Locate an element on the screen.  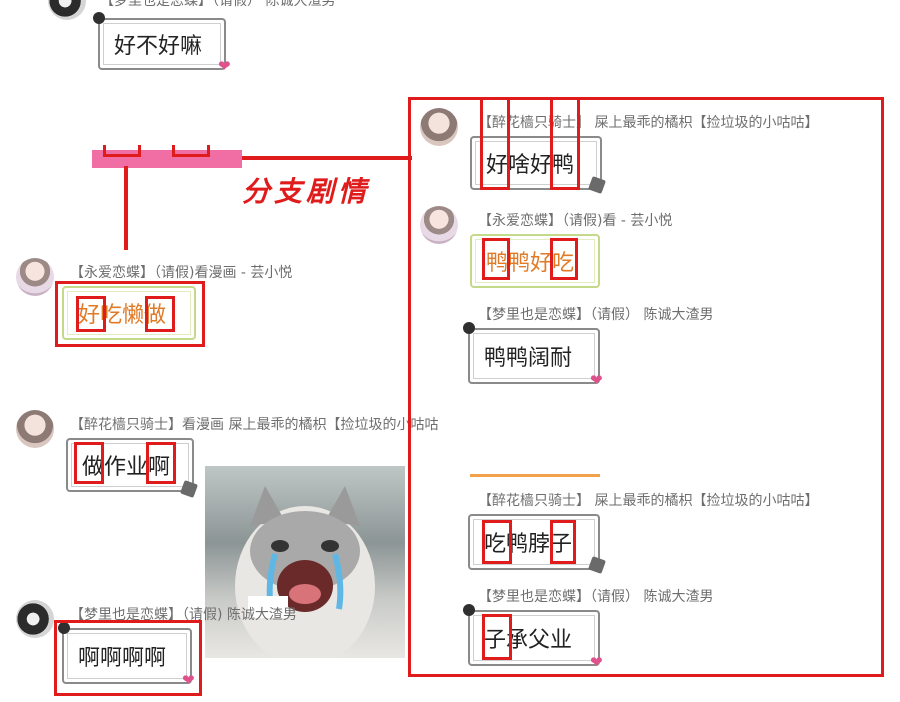
branch-label: 分支剧情 is located at coordinates (306, 191).